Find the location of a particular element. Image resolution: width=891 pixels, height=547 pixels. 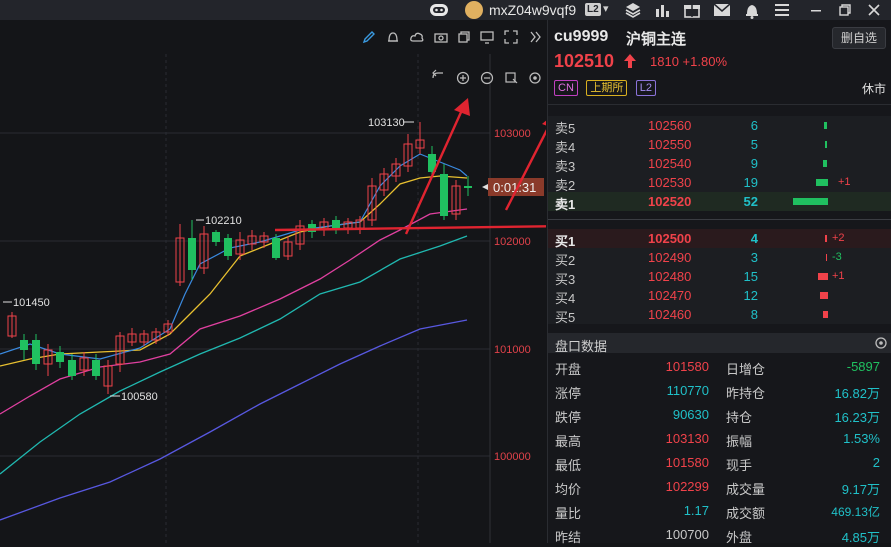

bid-price: 102460 is located at coordinates (670, 314).